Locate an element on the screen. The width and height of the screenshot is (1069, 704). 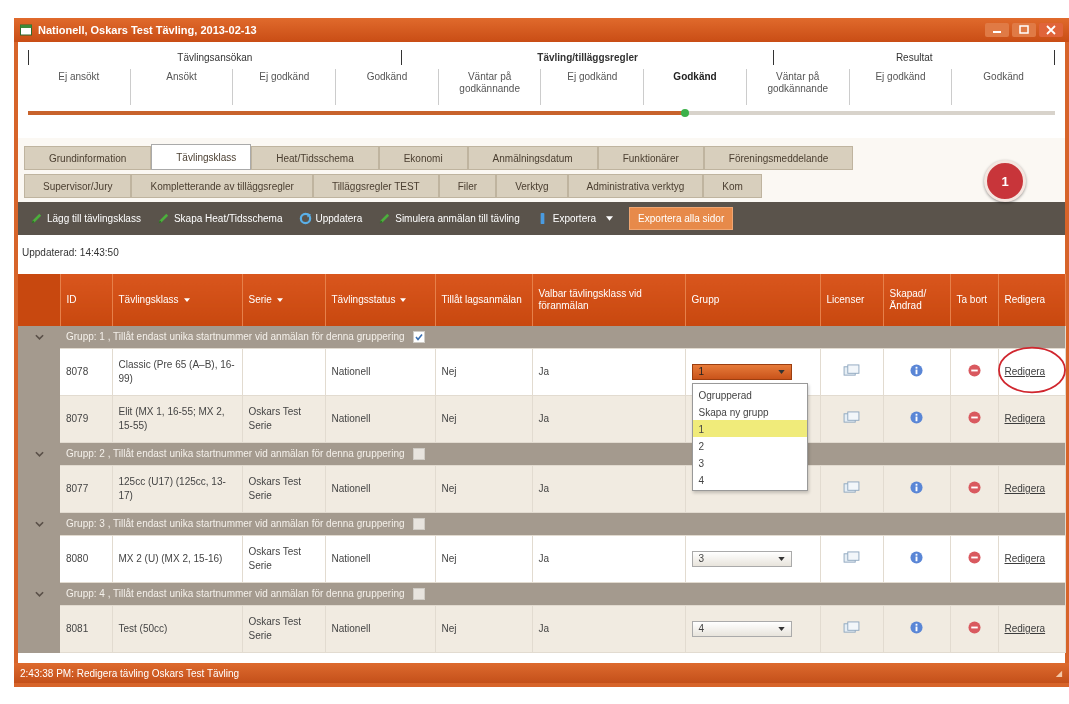
toolbar-button: Exportera is located at coordinates (574, 218).